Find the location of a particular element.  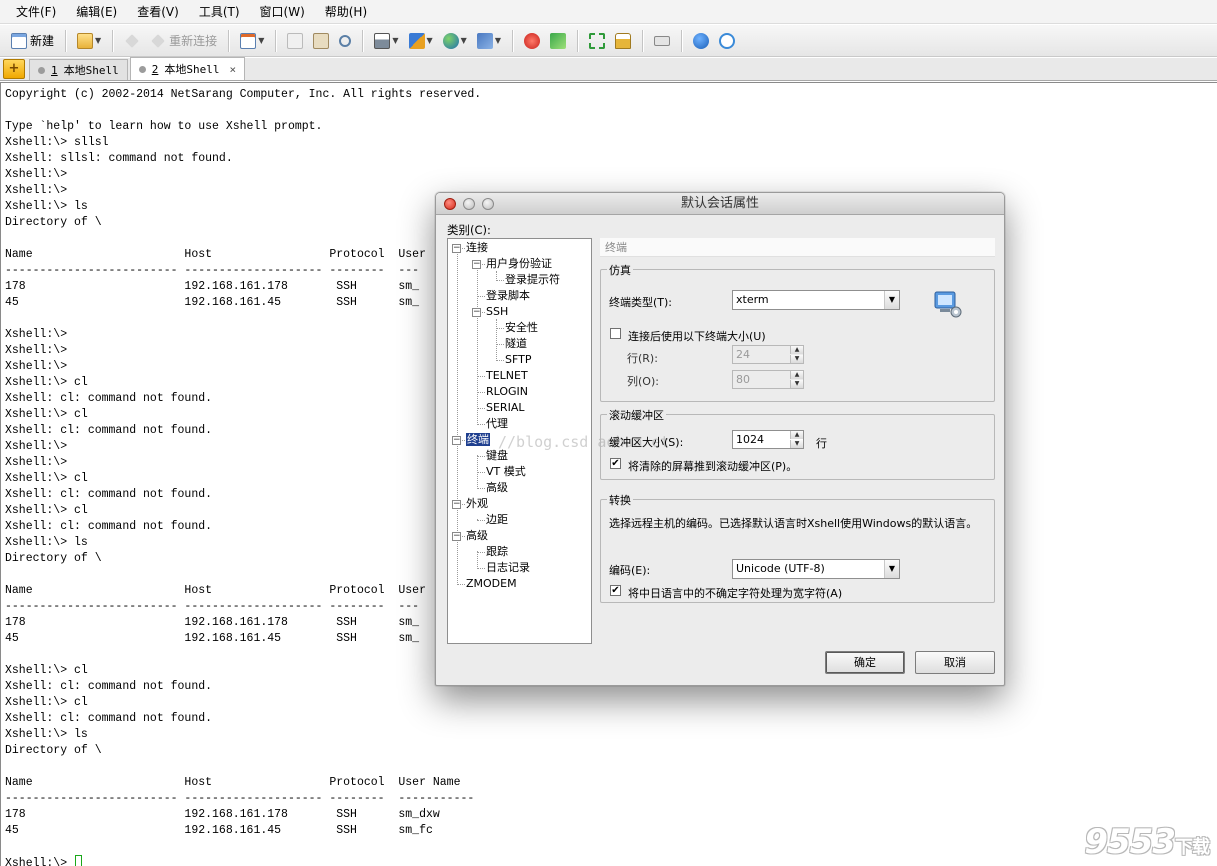

tree-item: 日志记录 is located at coordinates (508, 568).